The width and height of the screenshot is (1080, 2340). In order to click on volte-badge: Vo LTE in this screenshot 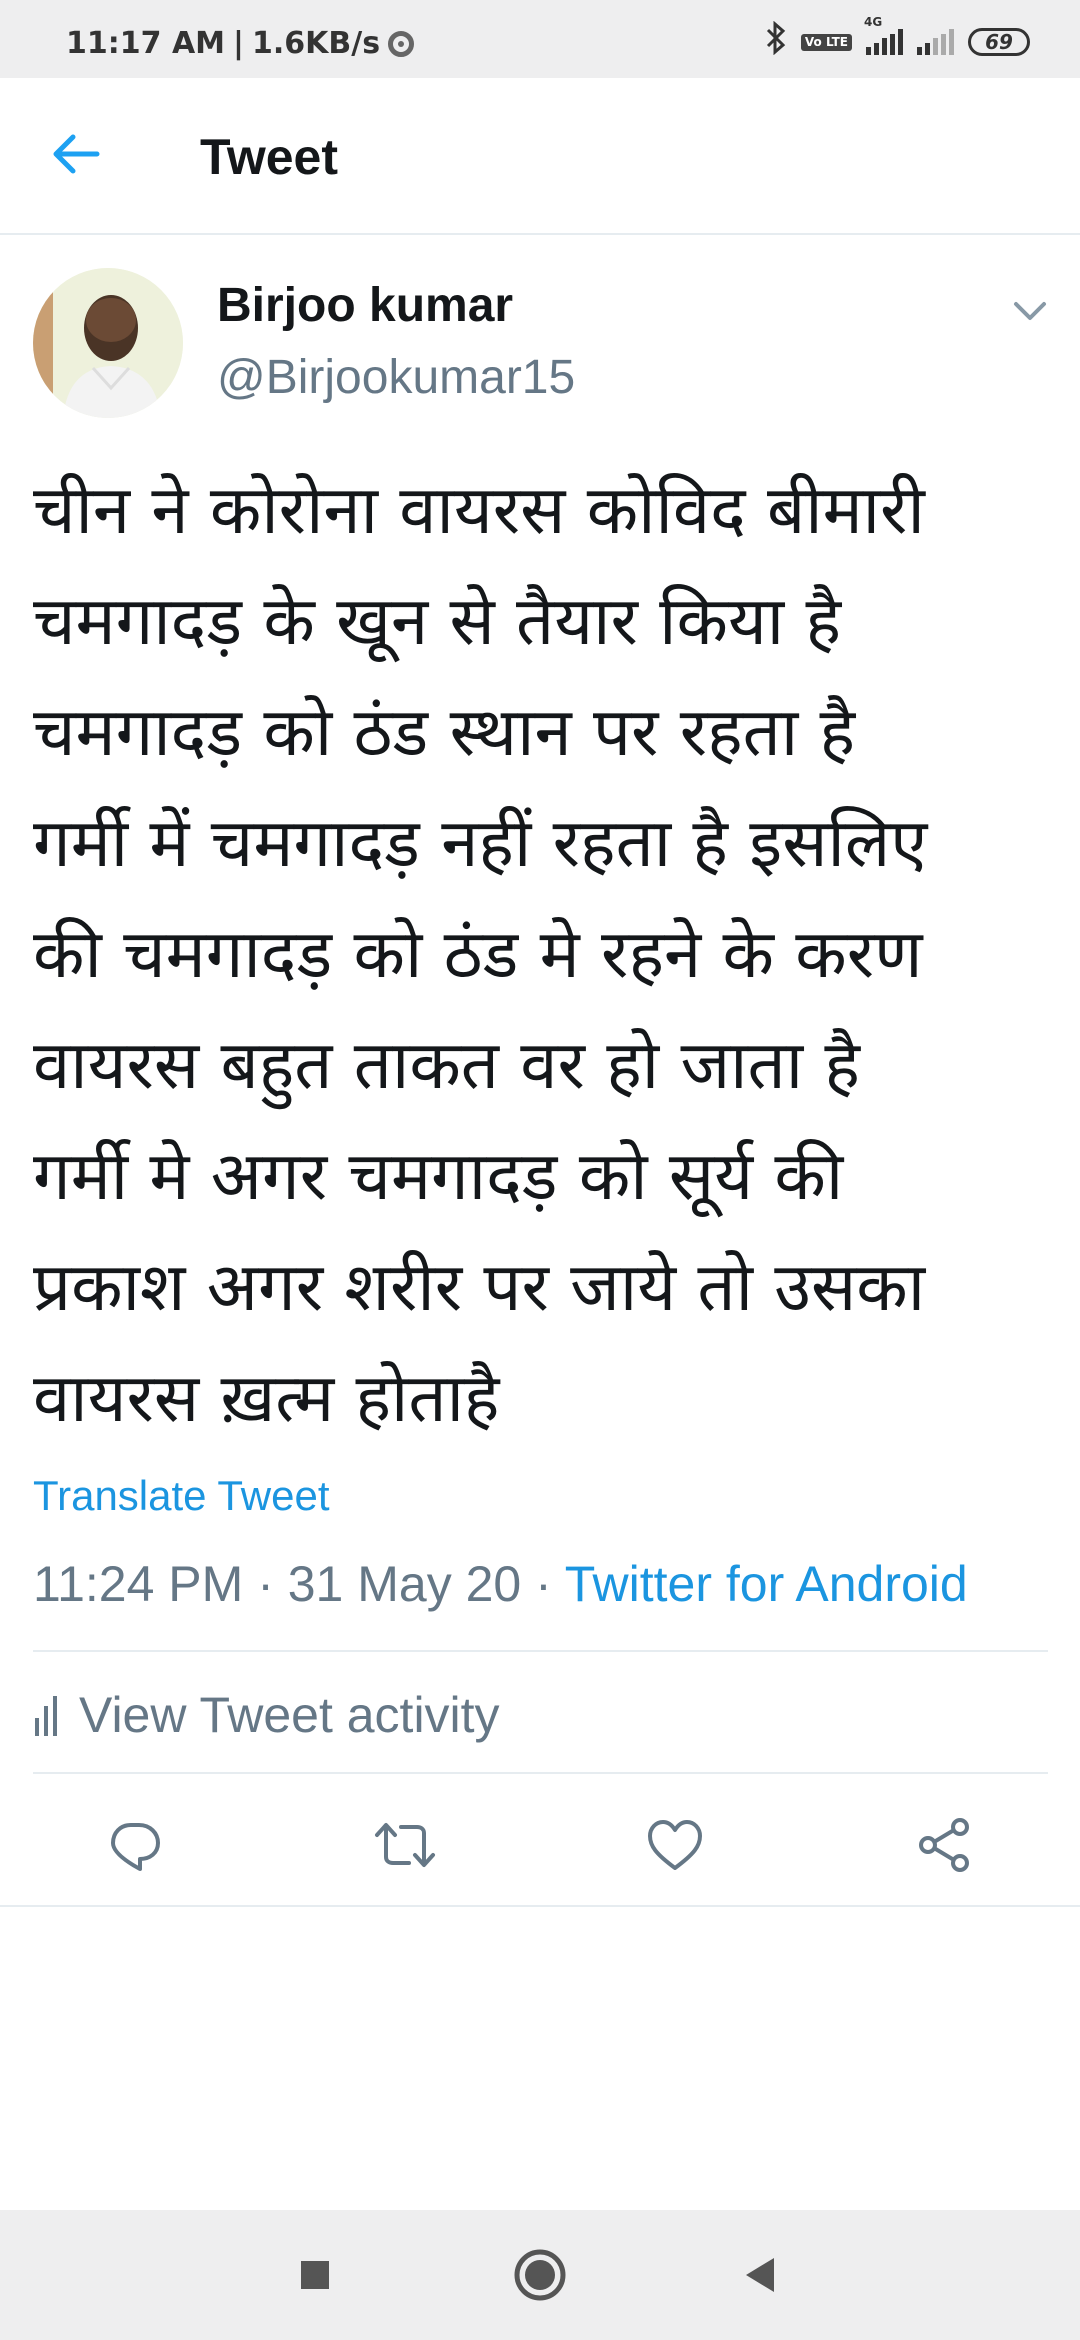, I will do `click(826, 42)`.